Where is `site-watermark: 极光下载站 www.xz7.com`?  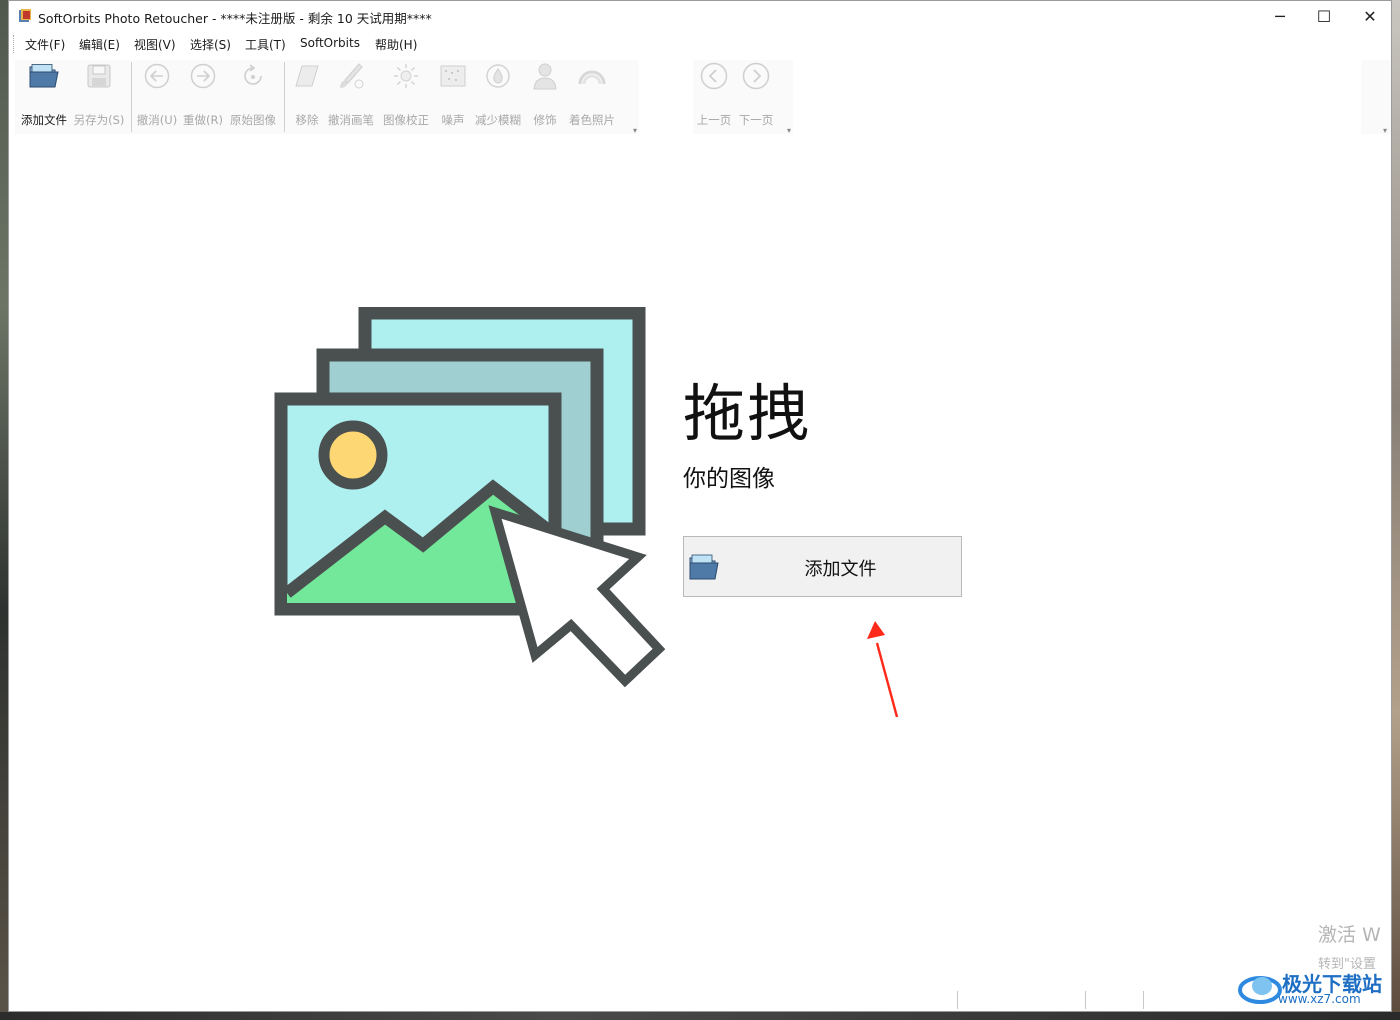 site-watermark: 极光下载站 www.xz7.com is located at coordinates (1311, 989).